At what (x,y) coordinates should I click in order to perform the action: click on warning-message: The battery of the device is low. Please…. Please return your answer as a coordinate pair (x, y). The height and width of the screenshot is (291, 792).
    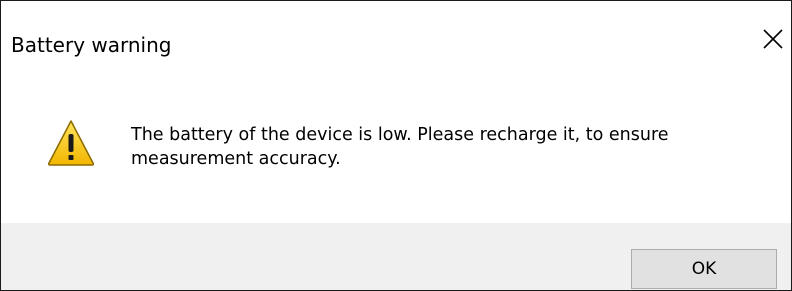
    Looking at the image, I should click on (400, 147).